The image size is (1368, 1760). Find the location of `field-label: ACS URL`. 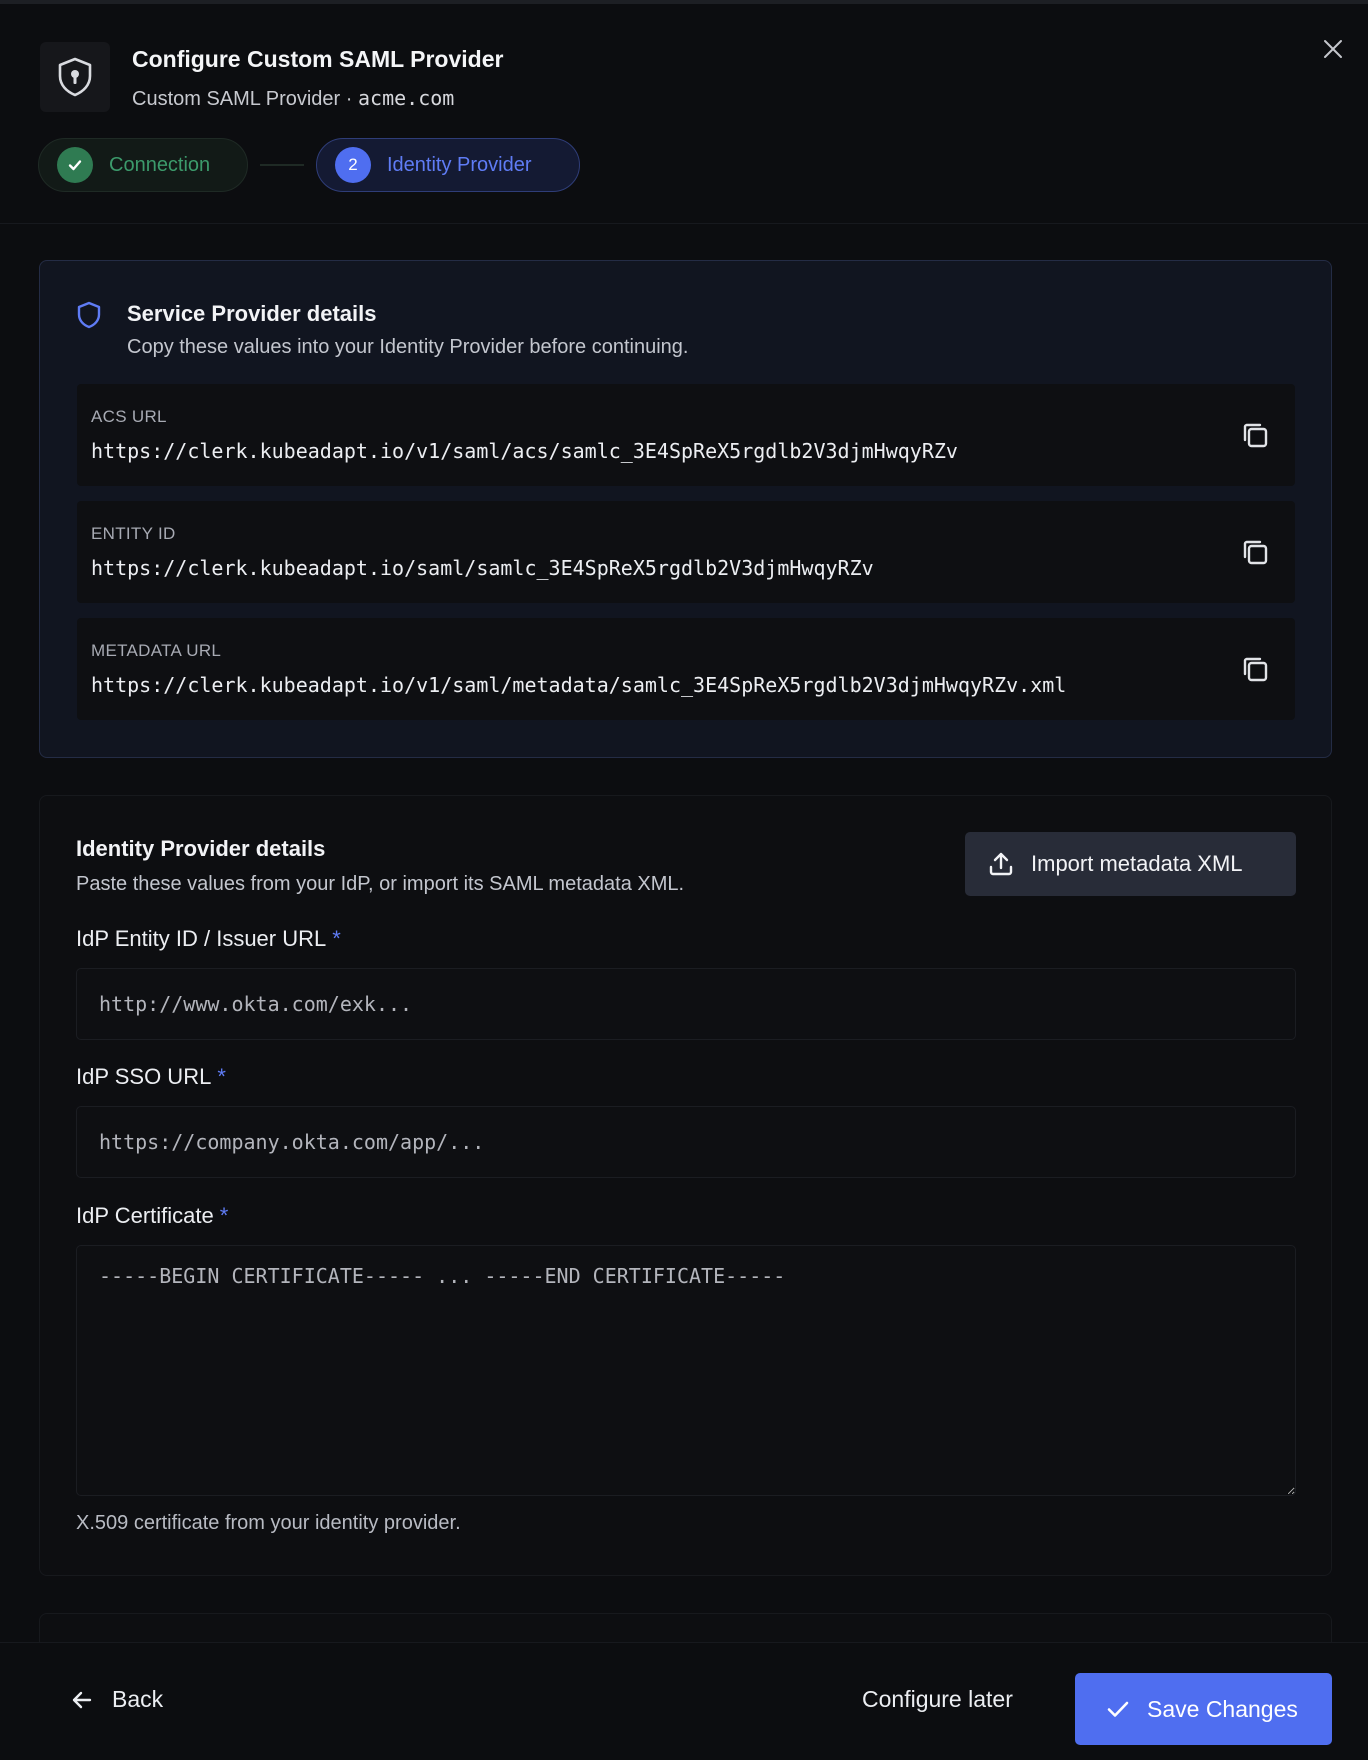

field-label: ACS URL is located at coordinates (129, 416).